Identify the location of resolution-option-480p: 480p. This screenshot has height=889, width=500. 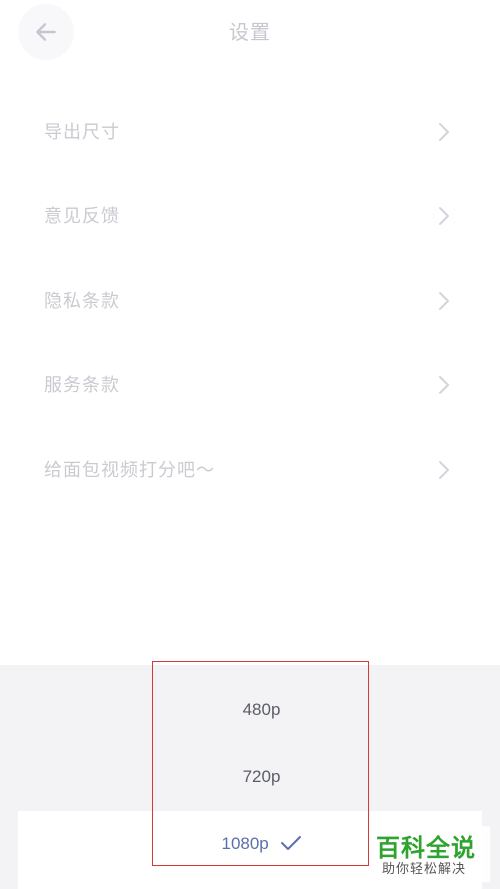
(261, 710).